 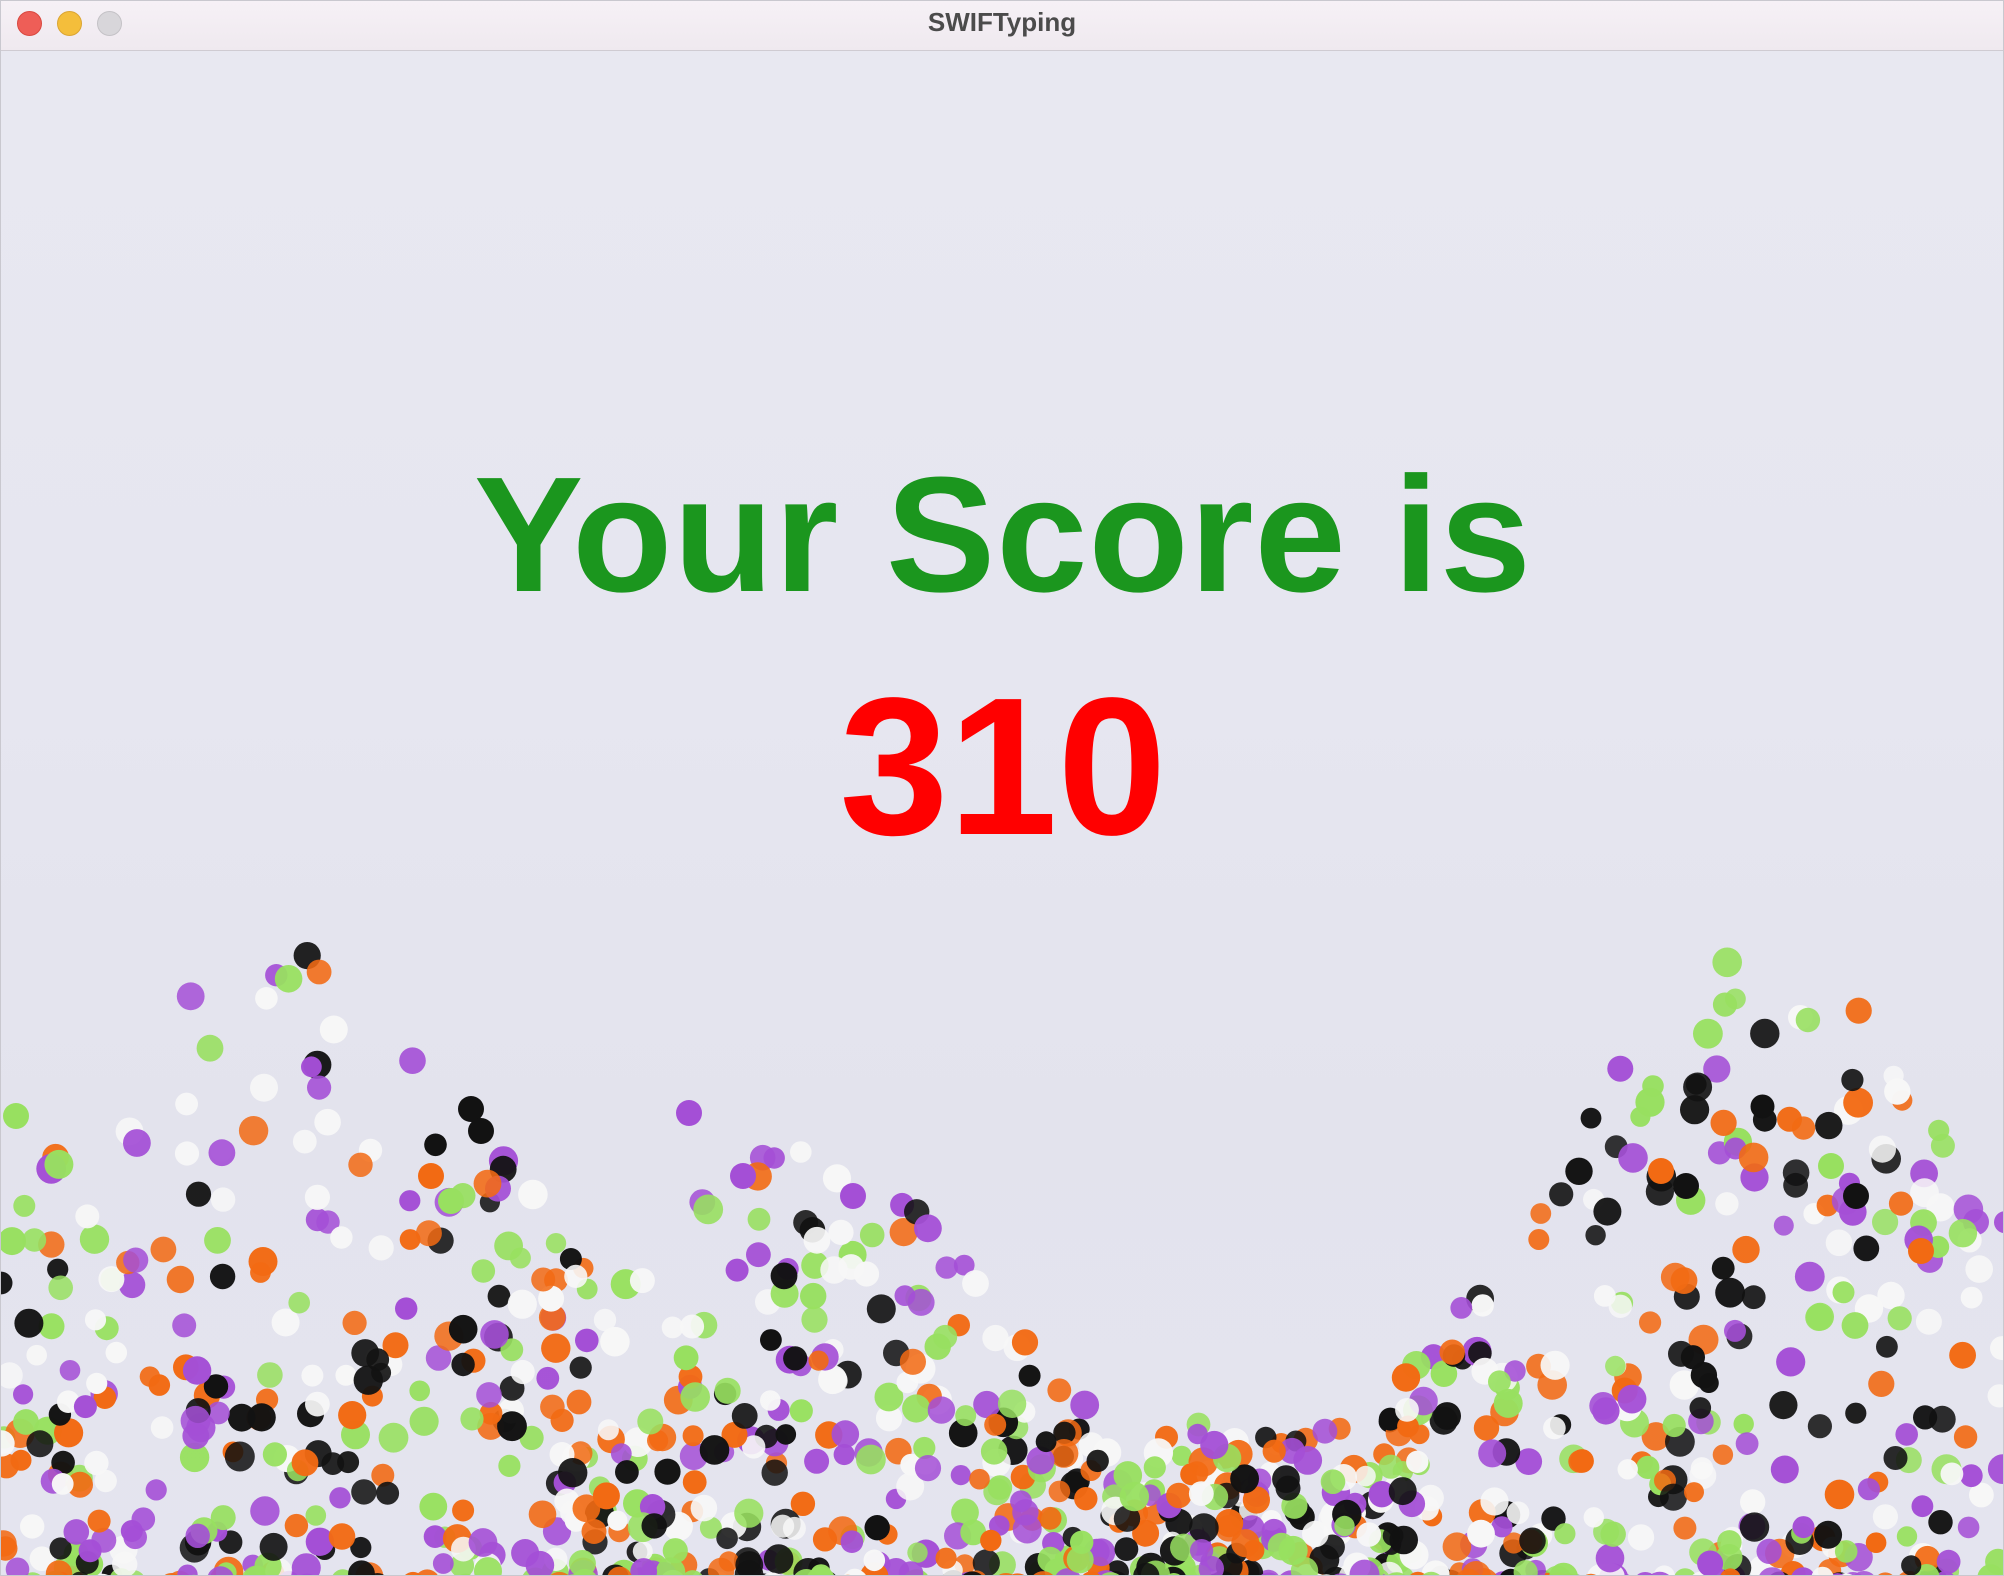 I want to click on title-bar: SWIFTyping, so click(x=1002, y=26).